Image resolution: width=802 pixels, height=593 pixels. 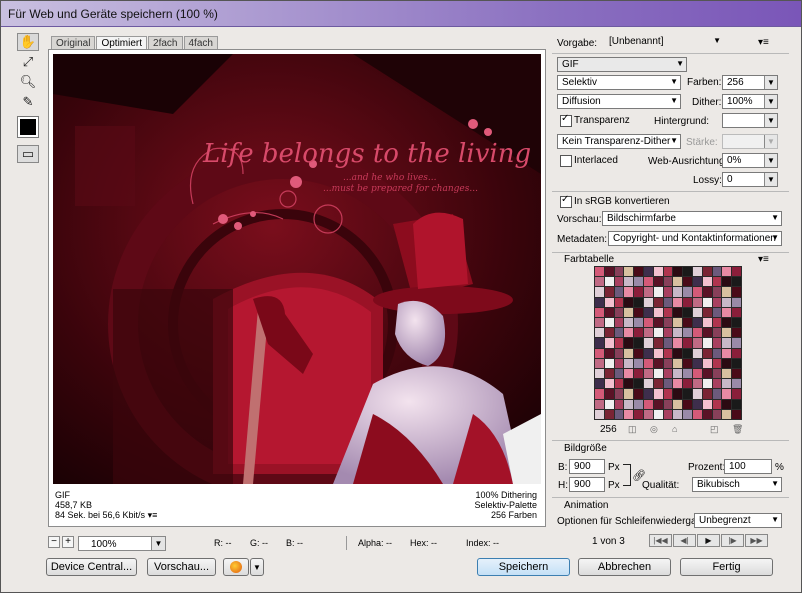 I want to click on web-snap-select: 0% ▼, so click(x=750, y=160).